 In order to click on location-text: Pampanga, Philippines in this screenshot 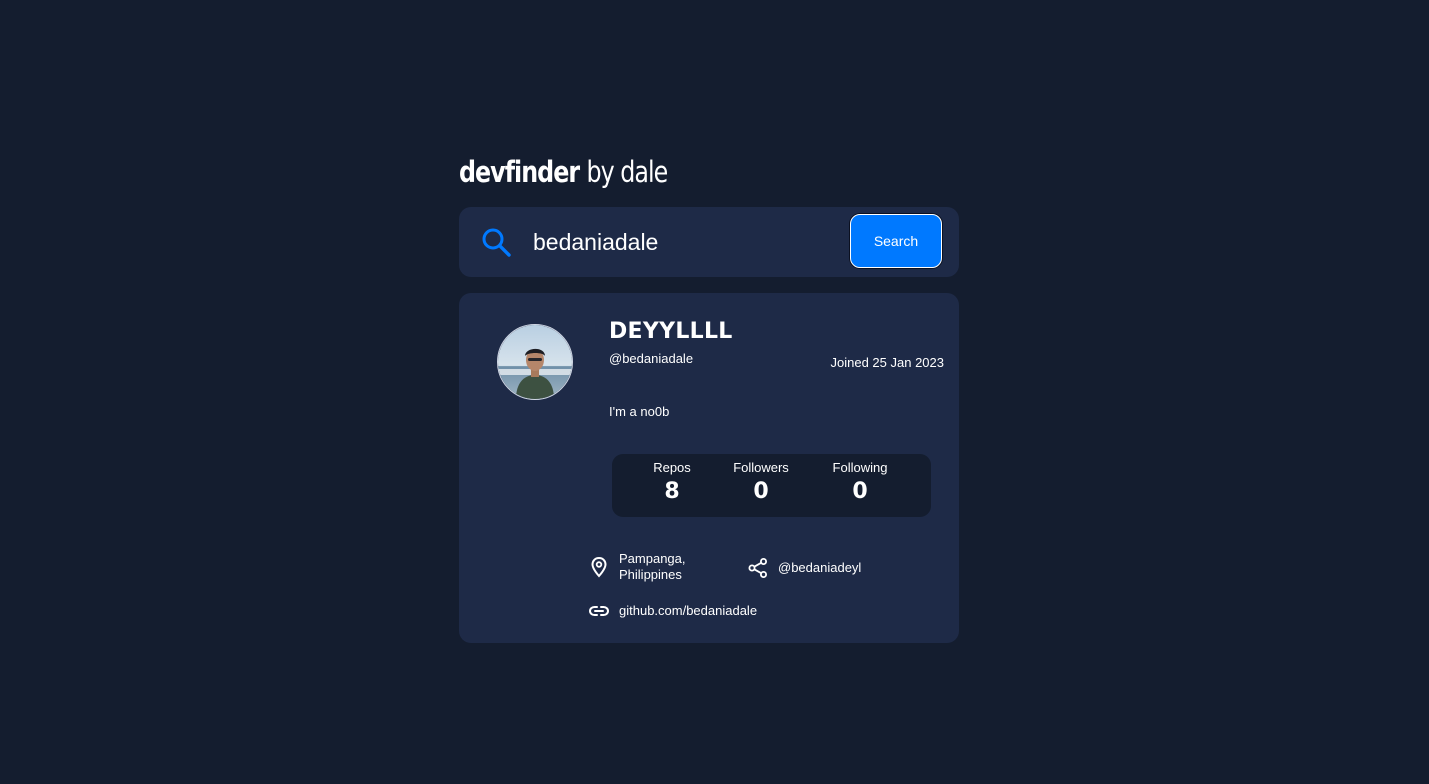, I will do `click(669, 567)`.